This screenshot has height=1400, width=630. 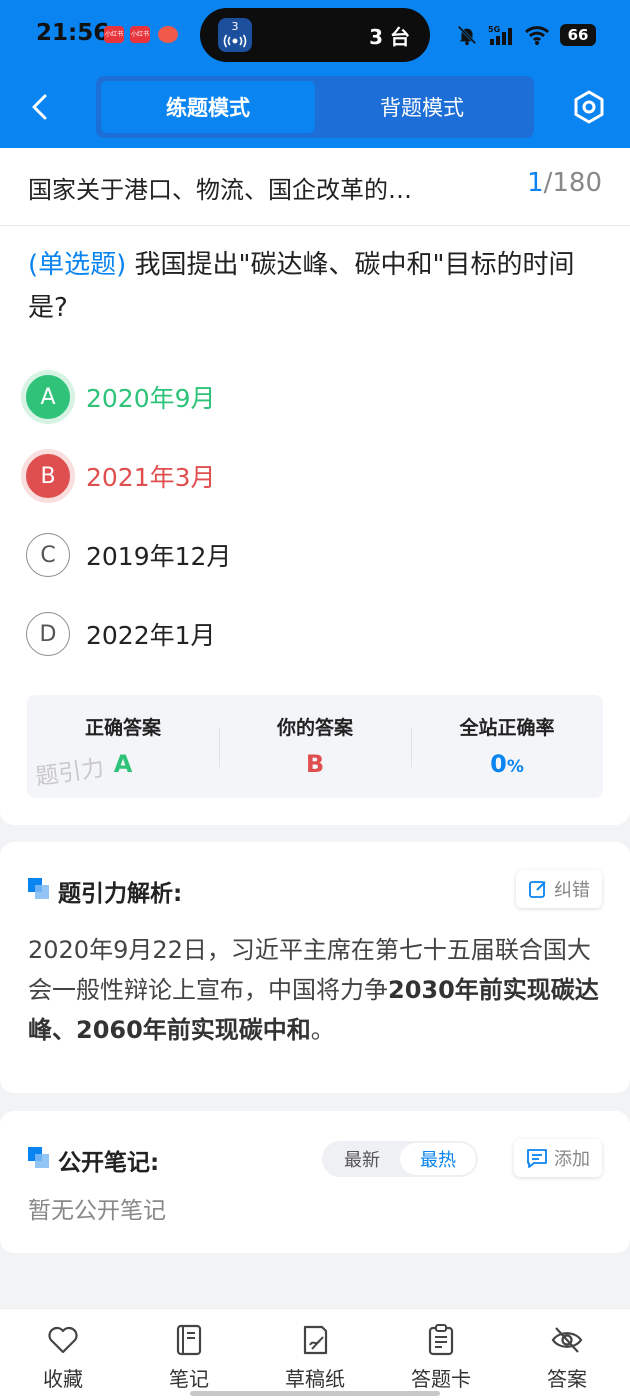 I want to click on nav-draft: 草稿纸, so click(x=315, y=1354).